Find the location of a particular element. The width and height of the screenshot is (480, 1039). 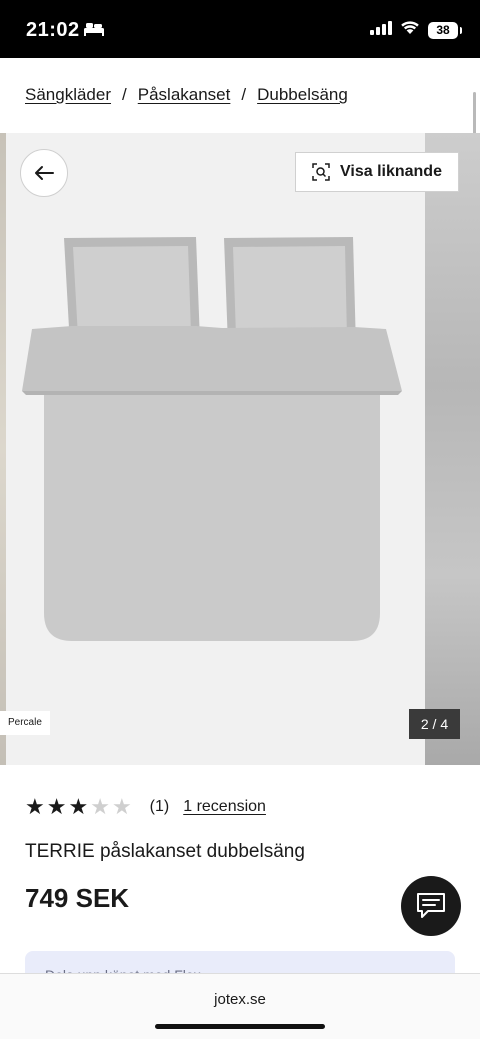

bed-icon is located at coordinates (94, 31).